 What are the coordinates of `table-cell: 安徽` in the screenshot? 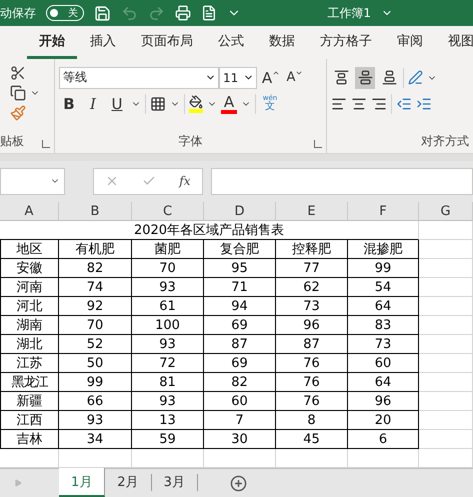 It's located at (29, 268).